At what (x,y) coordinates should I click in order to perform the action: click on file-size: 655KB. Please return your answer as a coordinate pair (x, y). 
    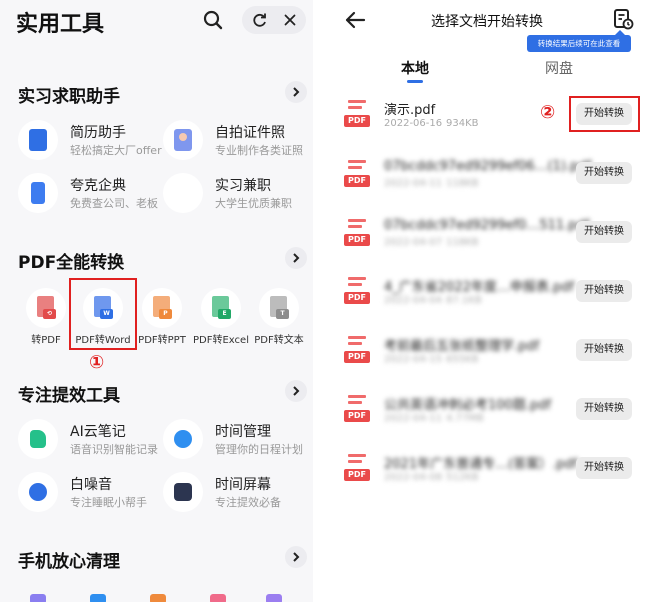
    Looking at the image, I should click on (462, 359).